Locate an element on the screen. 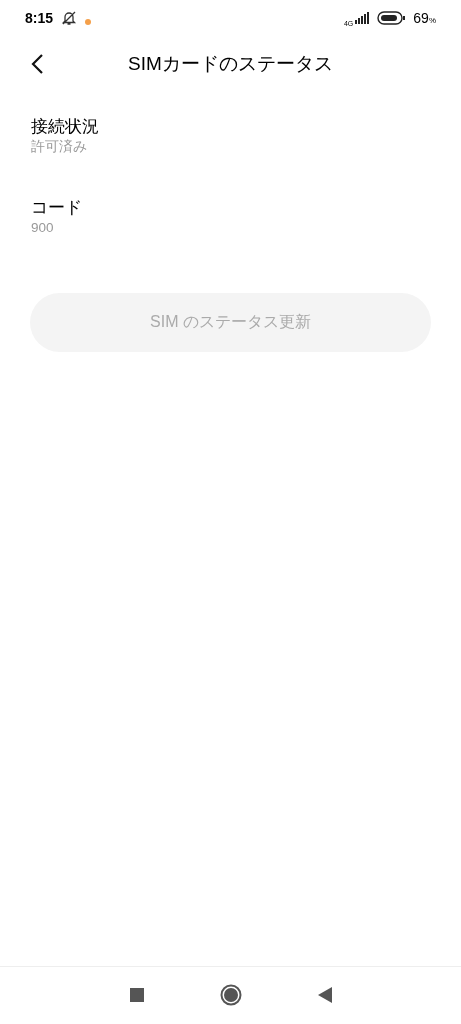  back-icon is located at coordinates (324, 994).